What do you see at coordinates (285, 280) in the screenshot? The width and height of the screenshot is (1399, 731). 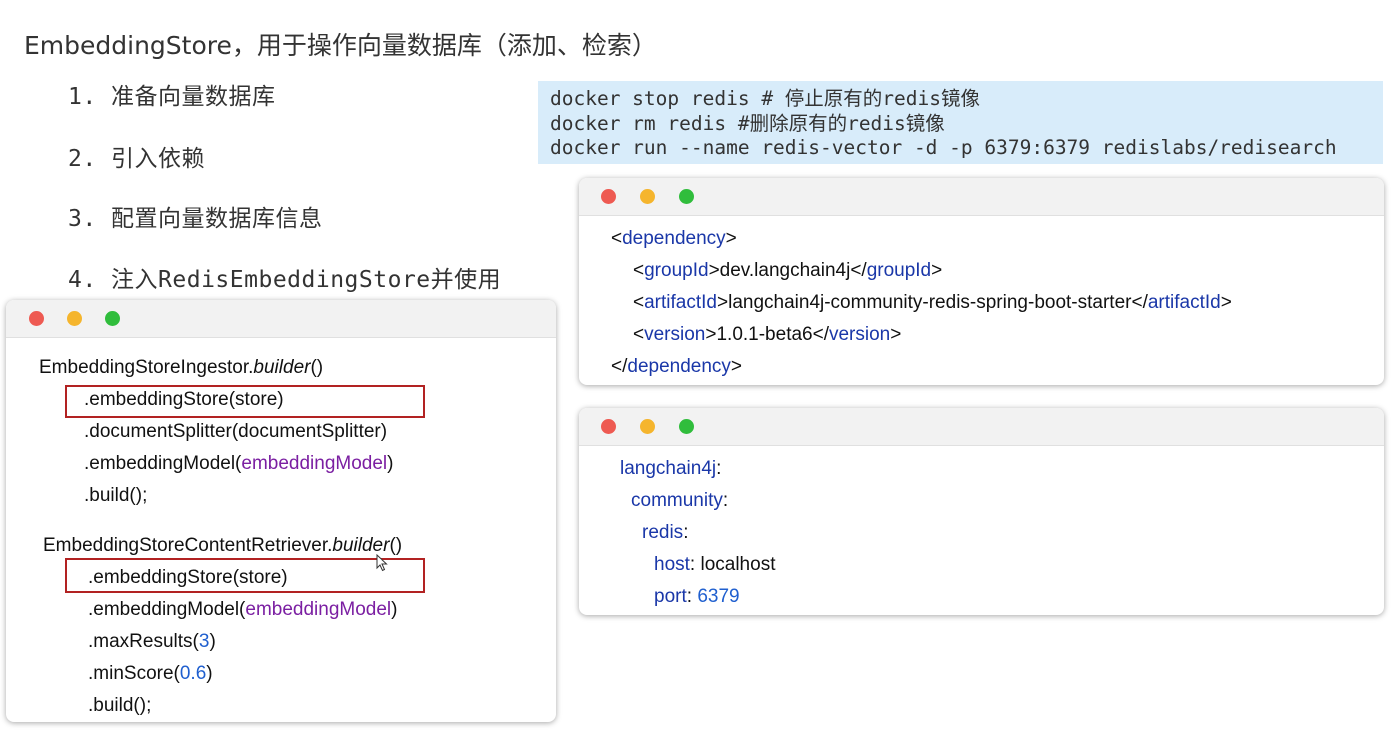 I see `step-4: 4. 注入RedisEmbeddingStore并使用` at bounding box center [285, 280].